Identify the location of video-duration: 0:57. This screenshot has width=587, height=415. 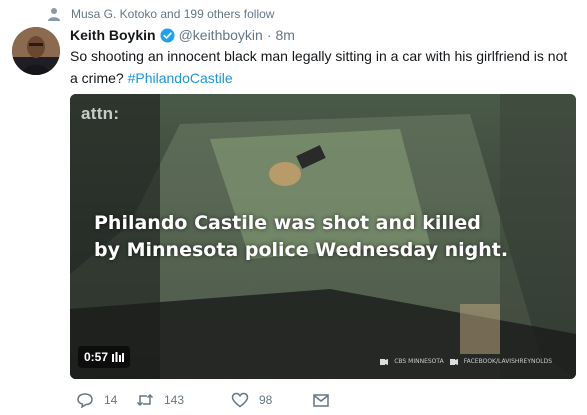
(104, 357).